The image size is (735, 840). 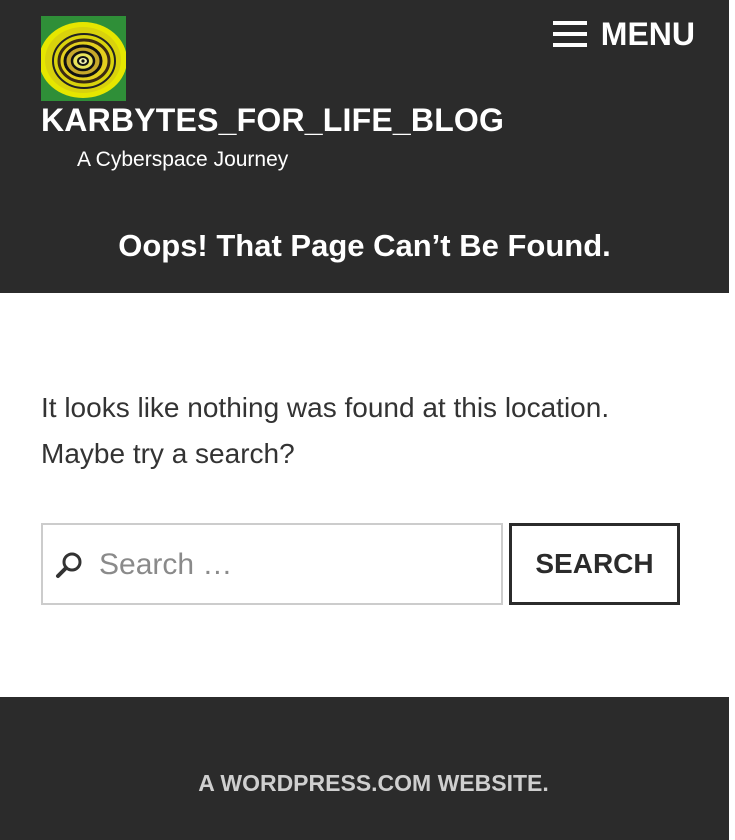 I want to click on menu-label: MENU, so click(x=647, y=34).